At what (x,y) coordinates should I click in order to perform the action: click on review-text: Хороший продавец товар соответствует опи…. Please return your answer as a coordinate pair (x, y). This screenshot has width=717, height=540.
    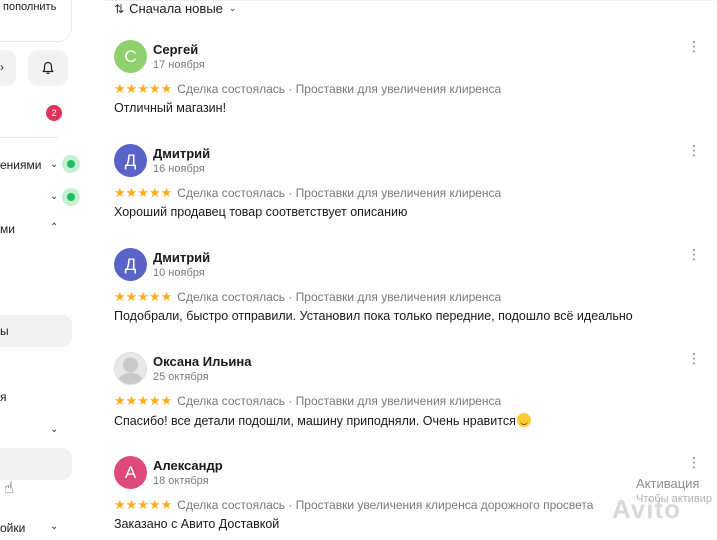
    Looking at the image, I should click on (261, 212).